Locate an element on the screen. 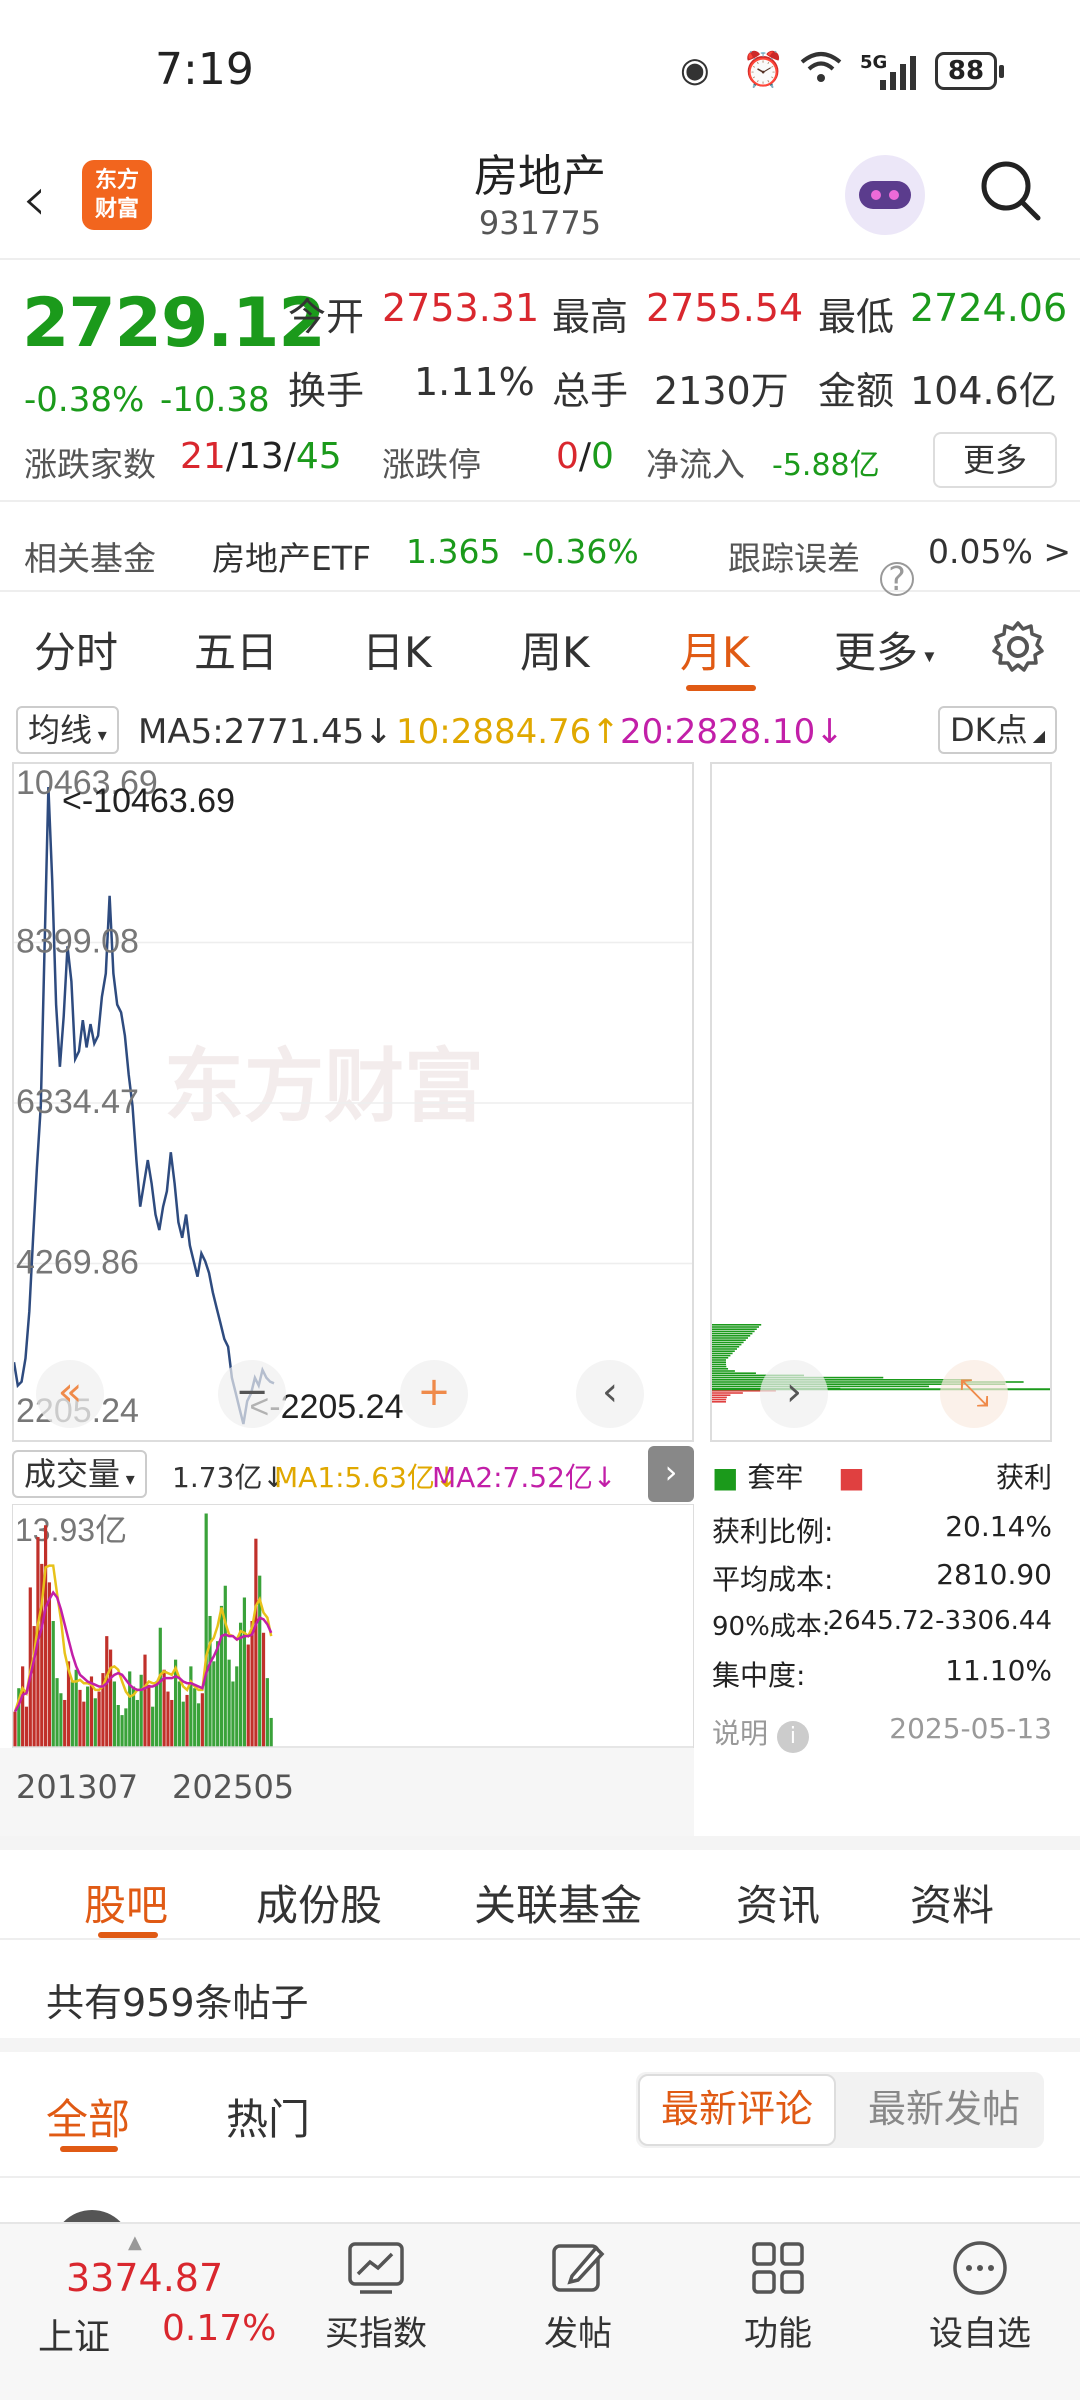  tab-profile: 资料 is located at coordinates (952, 1902).